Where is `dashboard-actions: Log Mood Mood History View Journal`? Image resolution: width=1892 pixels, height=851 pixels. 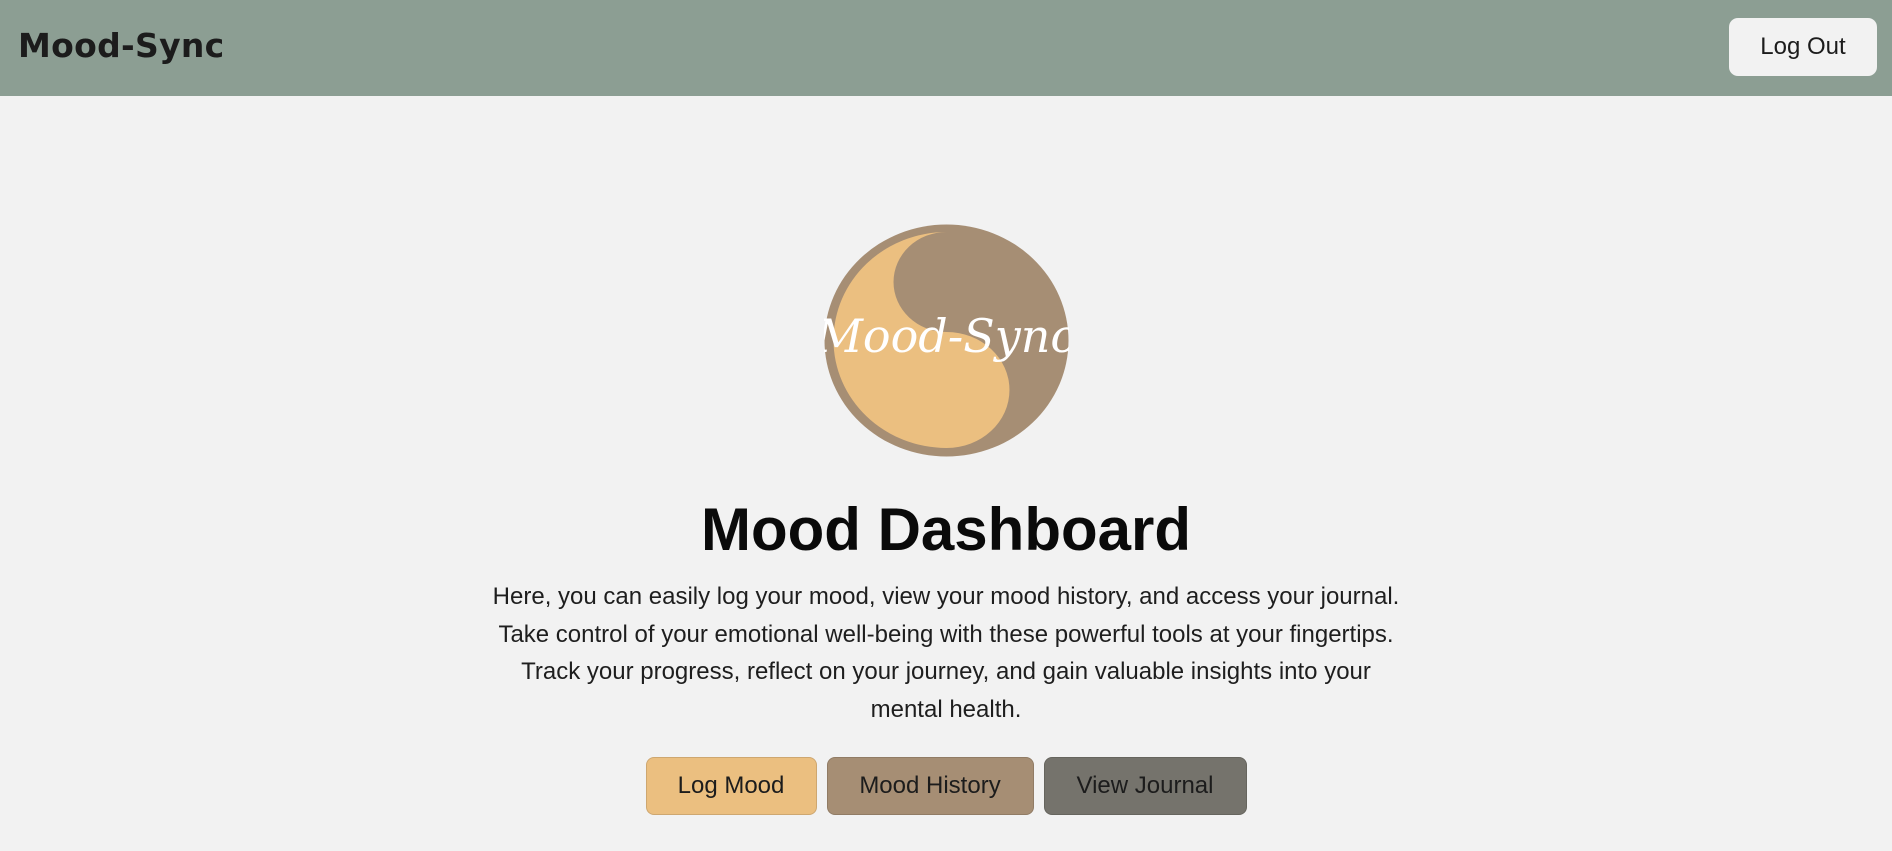
dashboard-actions: Log Mood Mood History View Journal is located at coordinates (946, 786).